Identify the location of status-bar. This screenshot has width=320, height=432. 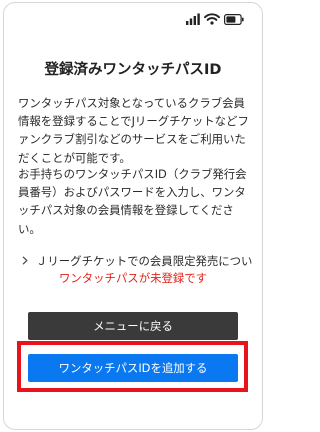
(215, 19).